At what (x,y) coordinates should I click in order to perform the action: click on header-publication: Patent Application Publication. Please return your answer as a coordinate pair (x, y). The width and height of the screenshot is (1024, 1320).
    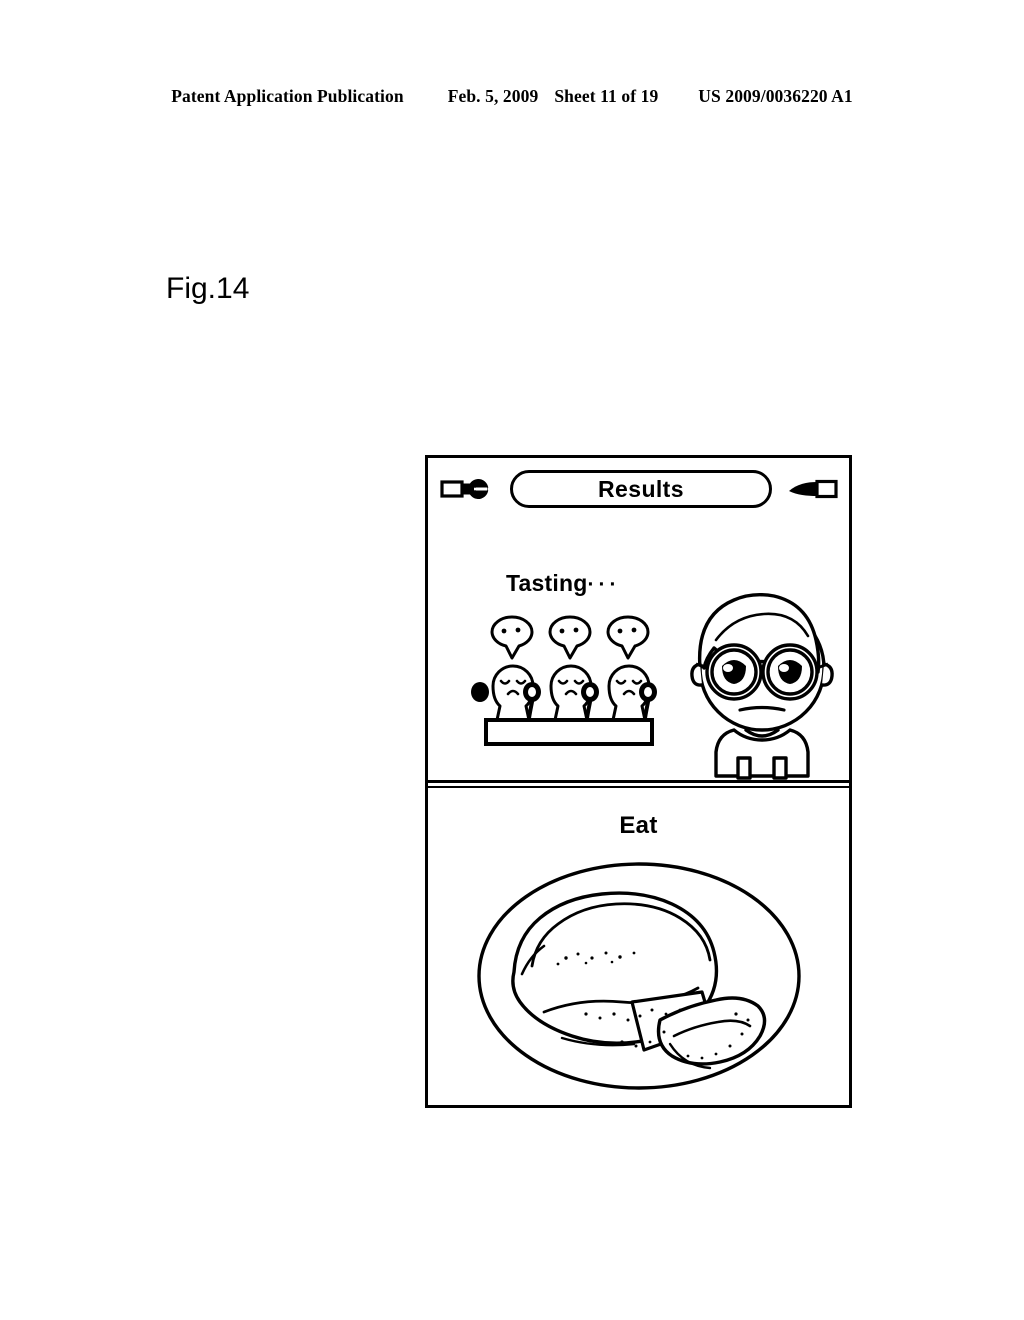
    Looking at the image, I should click on (287, 96).